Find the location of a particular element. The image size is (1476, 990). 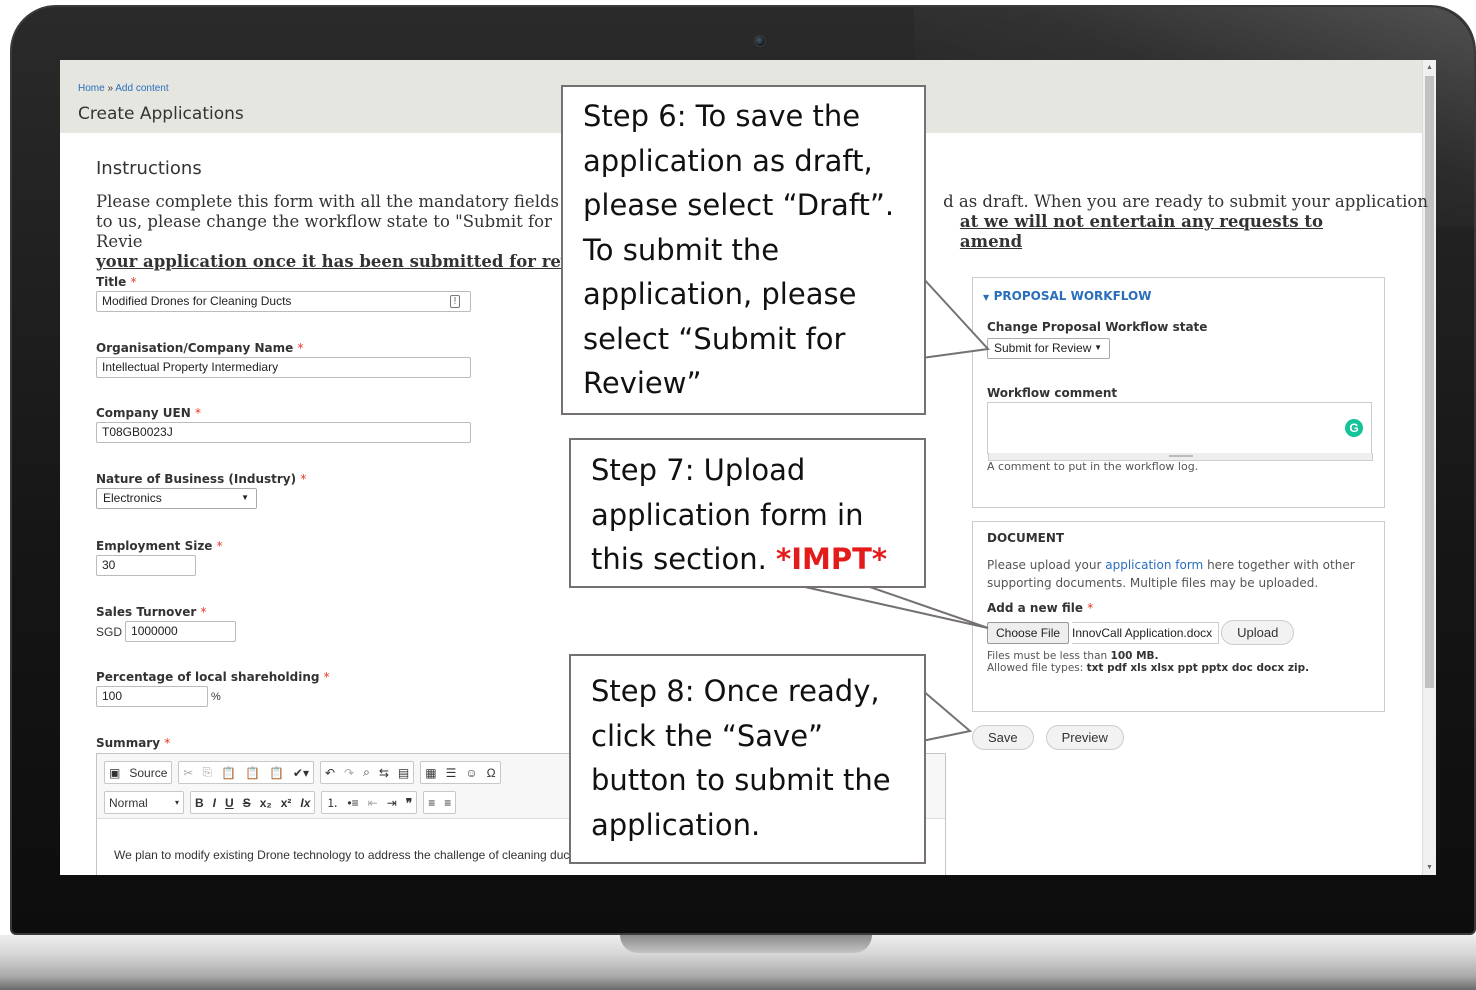

uen-input: T08GB0023J is located at coordinates (283, 432).